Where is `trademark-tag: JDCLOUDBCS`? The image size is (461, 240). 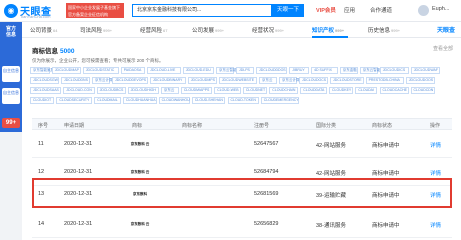
trademark-tag: JDCLOUDBCS is located at coordinates (111, 90).